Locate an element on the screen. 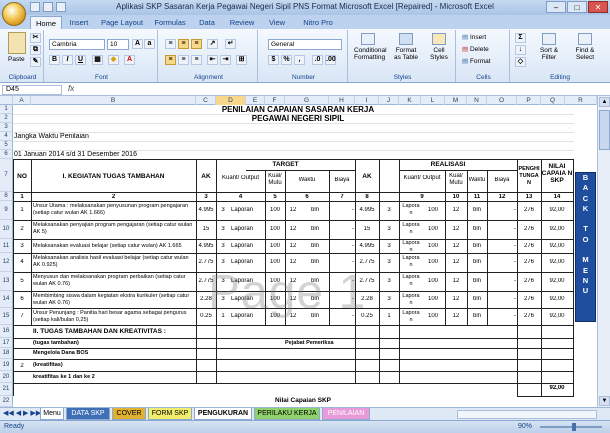  row-header: 4 is located at coordinates (6, 136).